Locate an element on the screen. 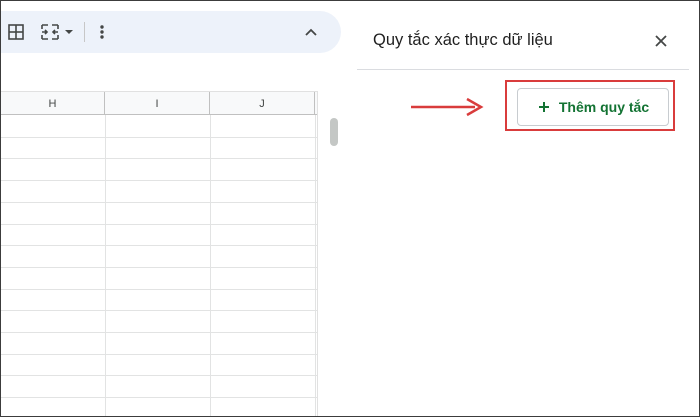 This screenshot has width=700, height=417. toolbar is located at coordinates (171, 32).